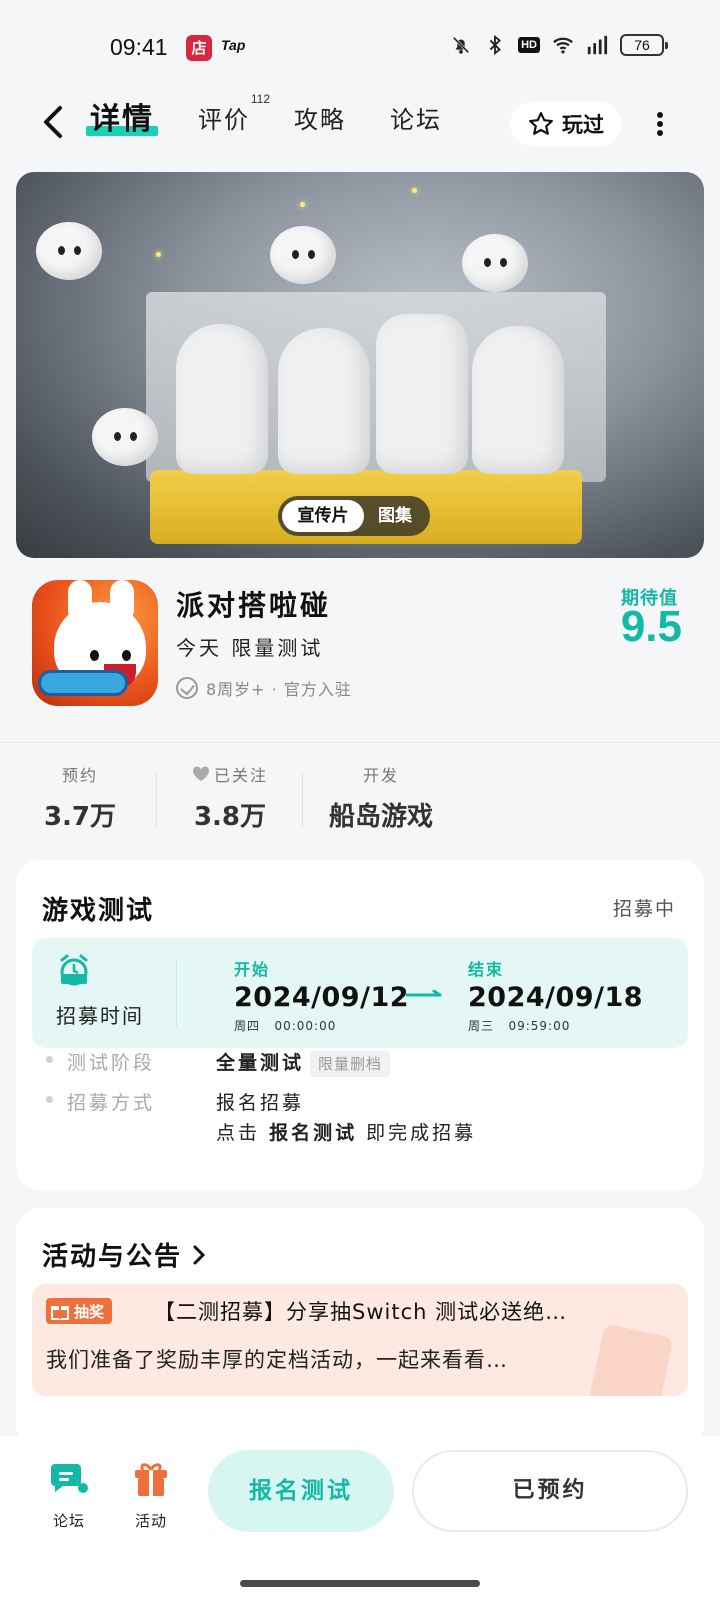 The width and height of the screenshot is (720, 1600). I want to click on game-subtitle: 今天 限量测试, so click(250, 648).